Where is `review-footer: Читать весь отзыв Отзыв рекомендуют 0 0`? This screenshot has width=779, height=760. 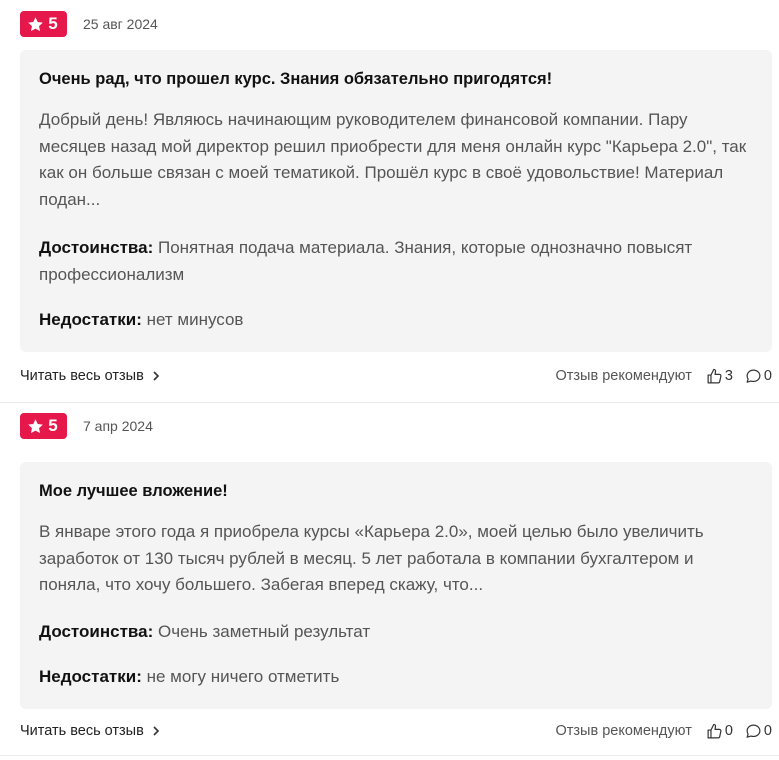
review-footer: Читать весь отзыв Отзыв рекомендуют 0 0 is located at coordinates (396, 731).